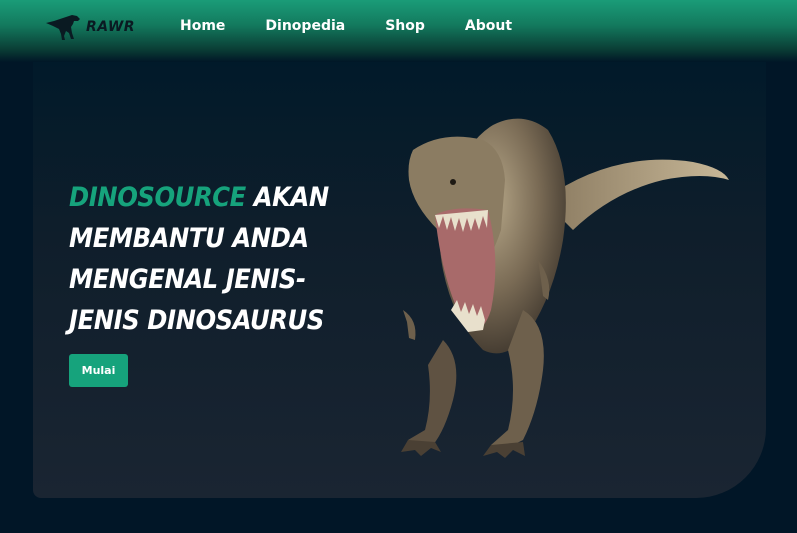 This screenshot has height=533, width=797. Describe the element at coordinates (111, 27) in the screenshot. I see `logo-text: RAWR` at that location.